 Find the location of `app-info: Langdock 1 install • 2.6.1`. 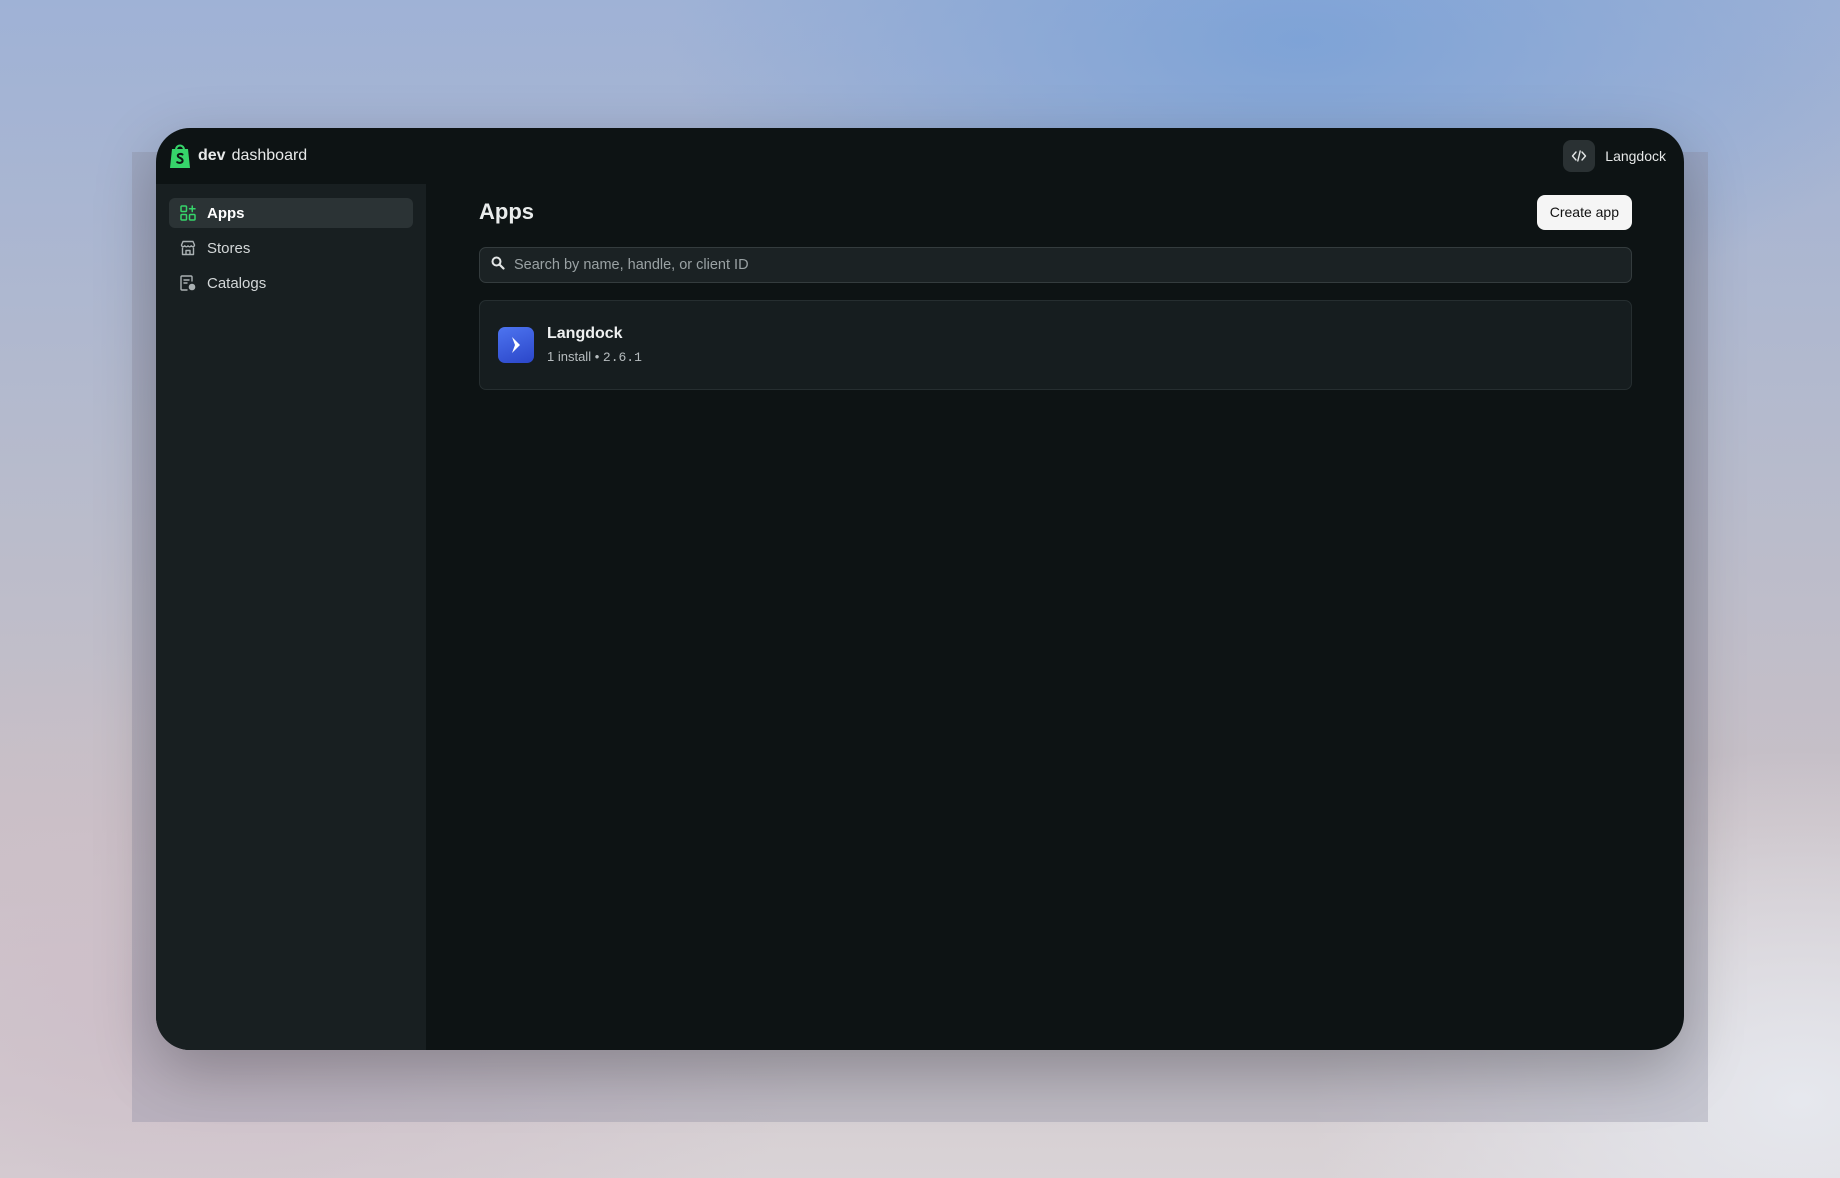

app-info: Langdock 1 install • 2.6.1 is located at coordinates (594, 345).